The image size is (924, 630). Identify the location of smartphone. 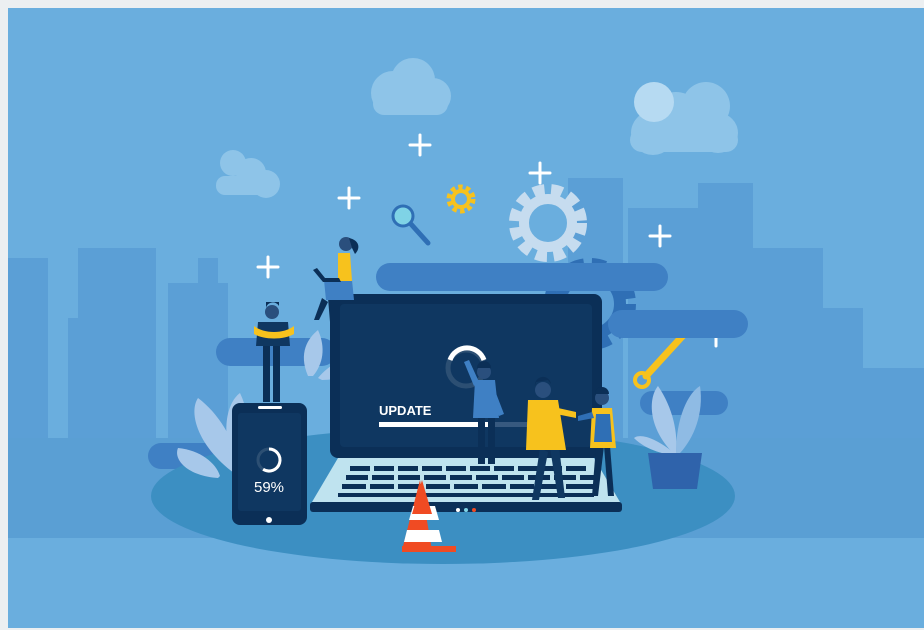
(269, 464).